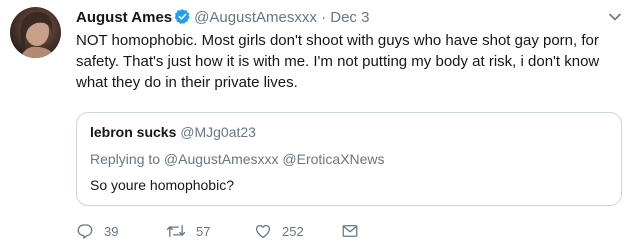  What do you see at coordinates (182, 19) in the screenshot?
I see `verified-badge-icon` at bounding box center [182, 19].